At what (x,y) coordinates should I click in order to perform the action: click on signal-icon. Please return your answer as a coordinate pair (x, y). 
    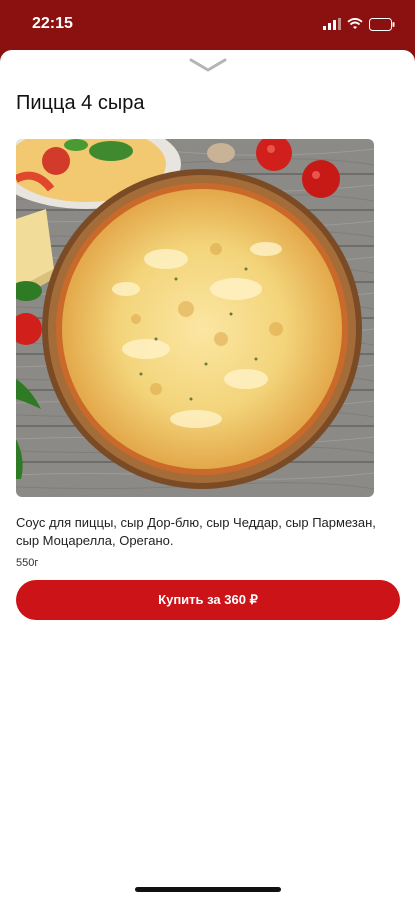
    Looking at the image, I should click on (332, 24).